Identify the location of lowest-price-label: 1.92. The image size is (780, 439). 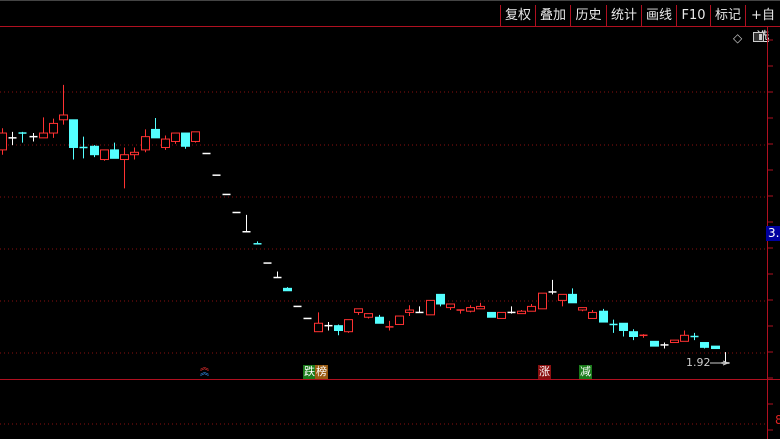
(698, 362).